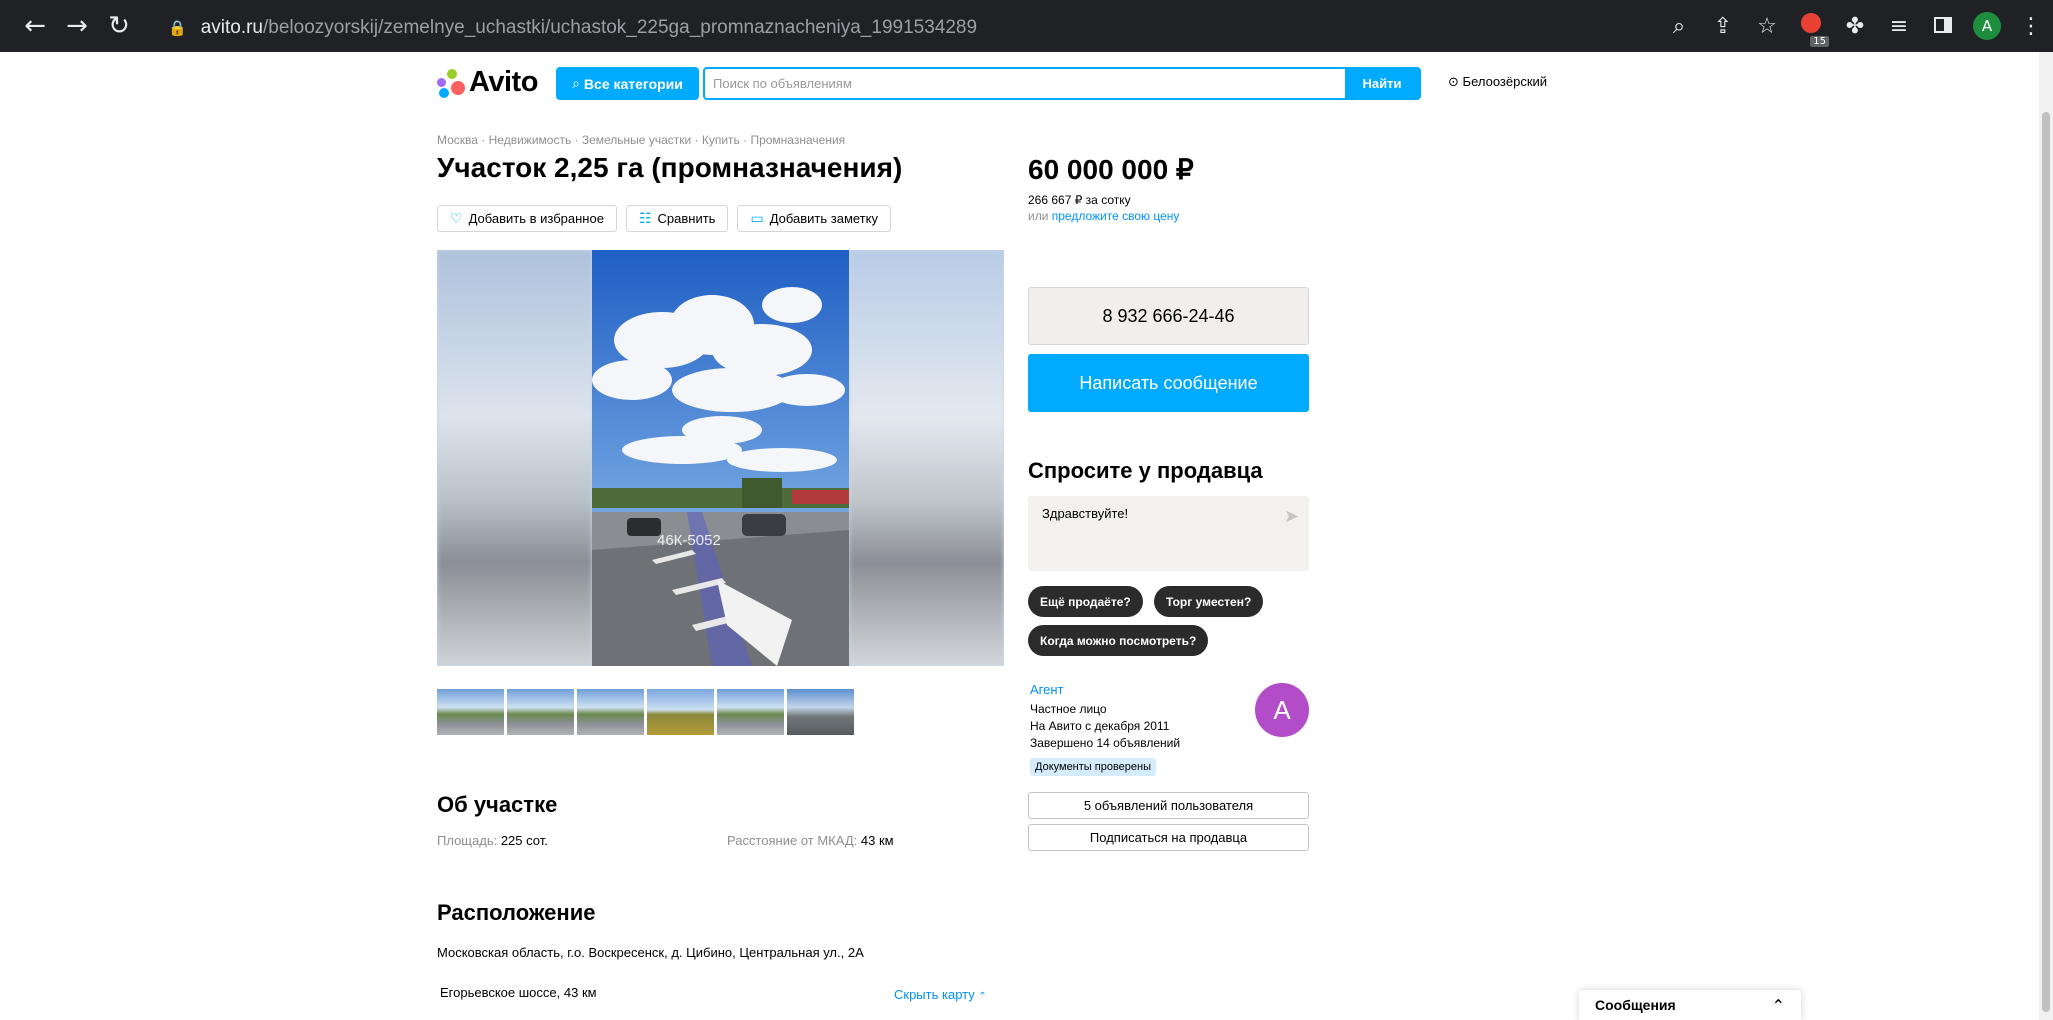 This screenshot has height=1020, width=2053. What do you see at coordinates (1068, 709) in the screenshot?
I see `seller-type: Частное лицо` at bounding box center [1068, 709].